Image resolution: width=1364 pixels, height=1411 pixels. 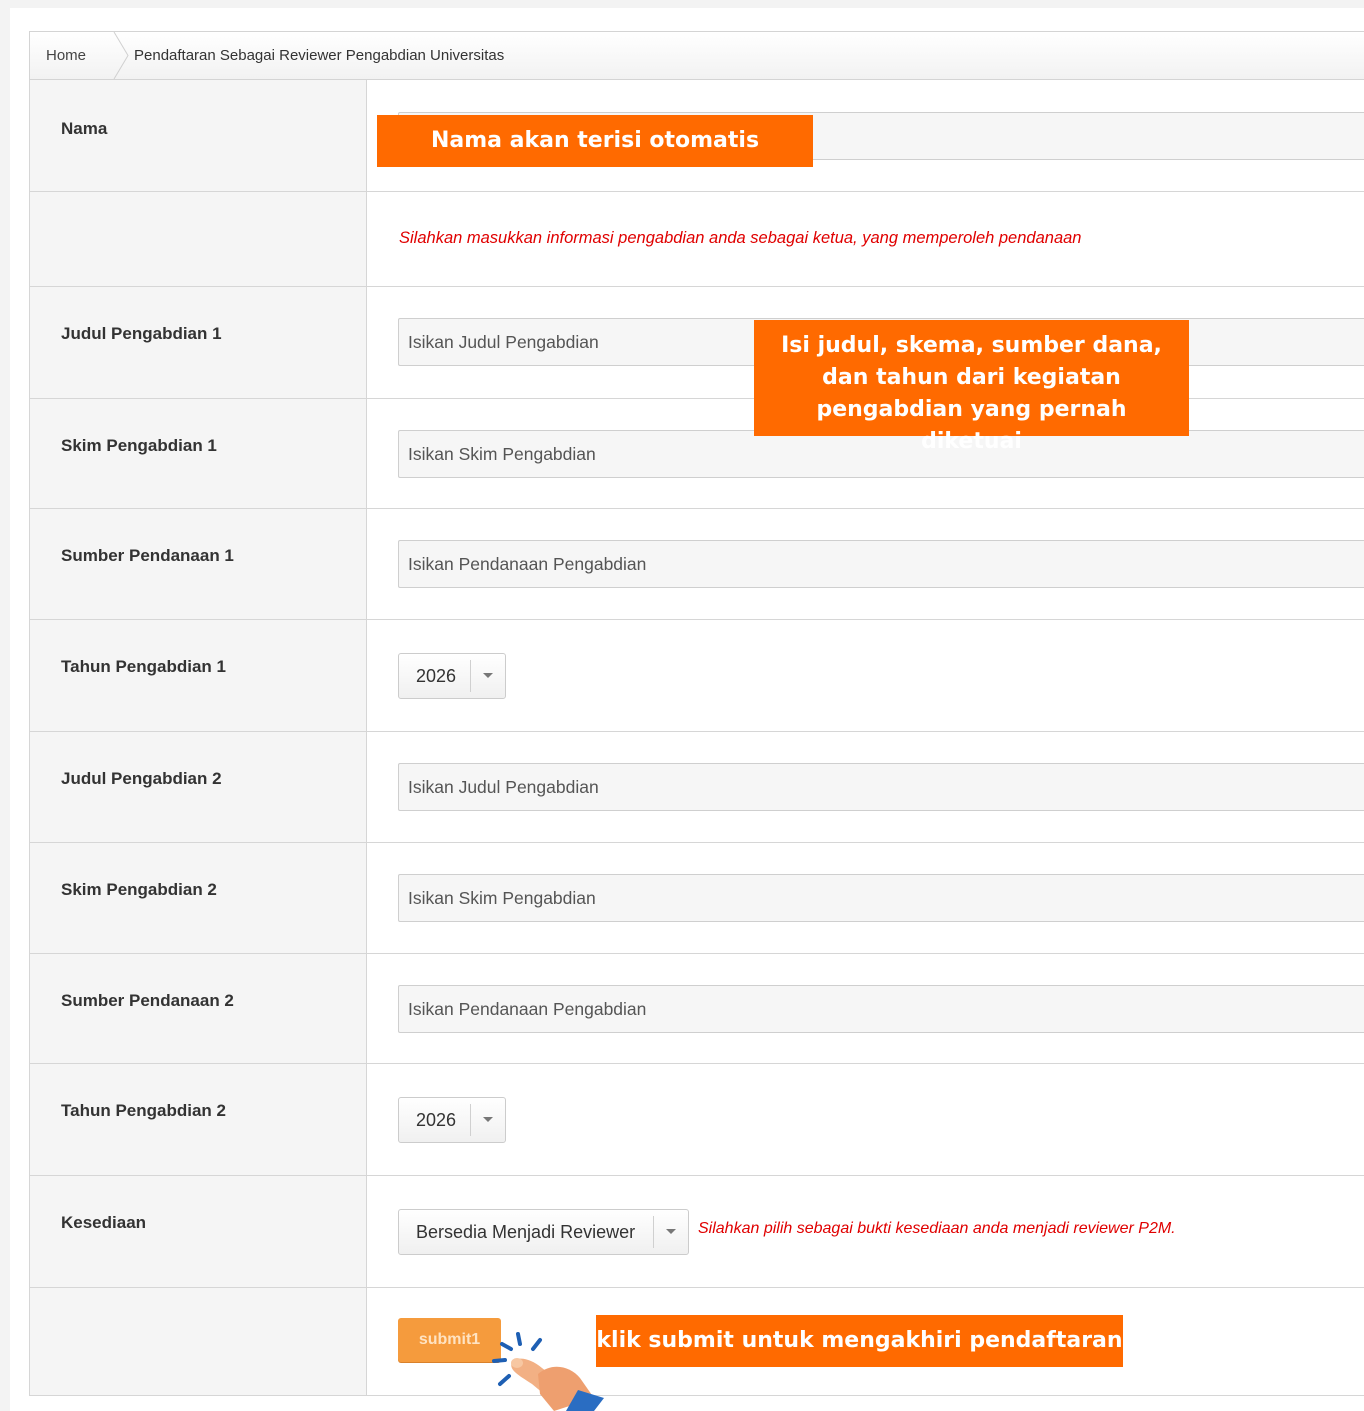 I want to click on judul-pengabdian-2-input: Isikan Judul Pengabdian, so click(x=881, y=787).